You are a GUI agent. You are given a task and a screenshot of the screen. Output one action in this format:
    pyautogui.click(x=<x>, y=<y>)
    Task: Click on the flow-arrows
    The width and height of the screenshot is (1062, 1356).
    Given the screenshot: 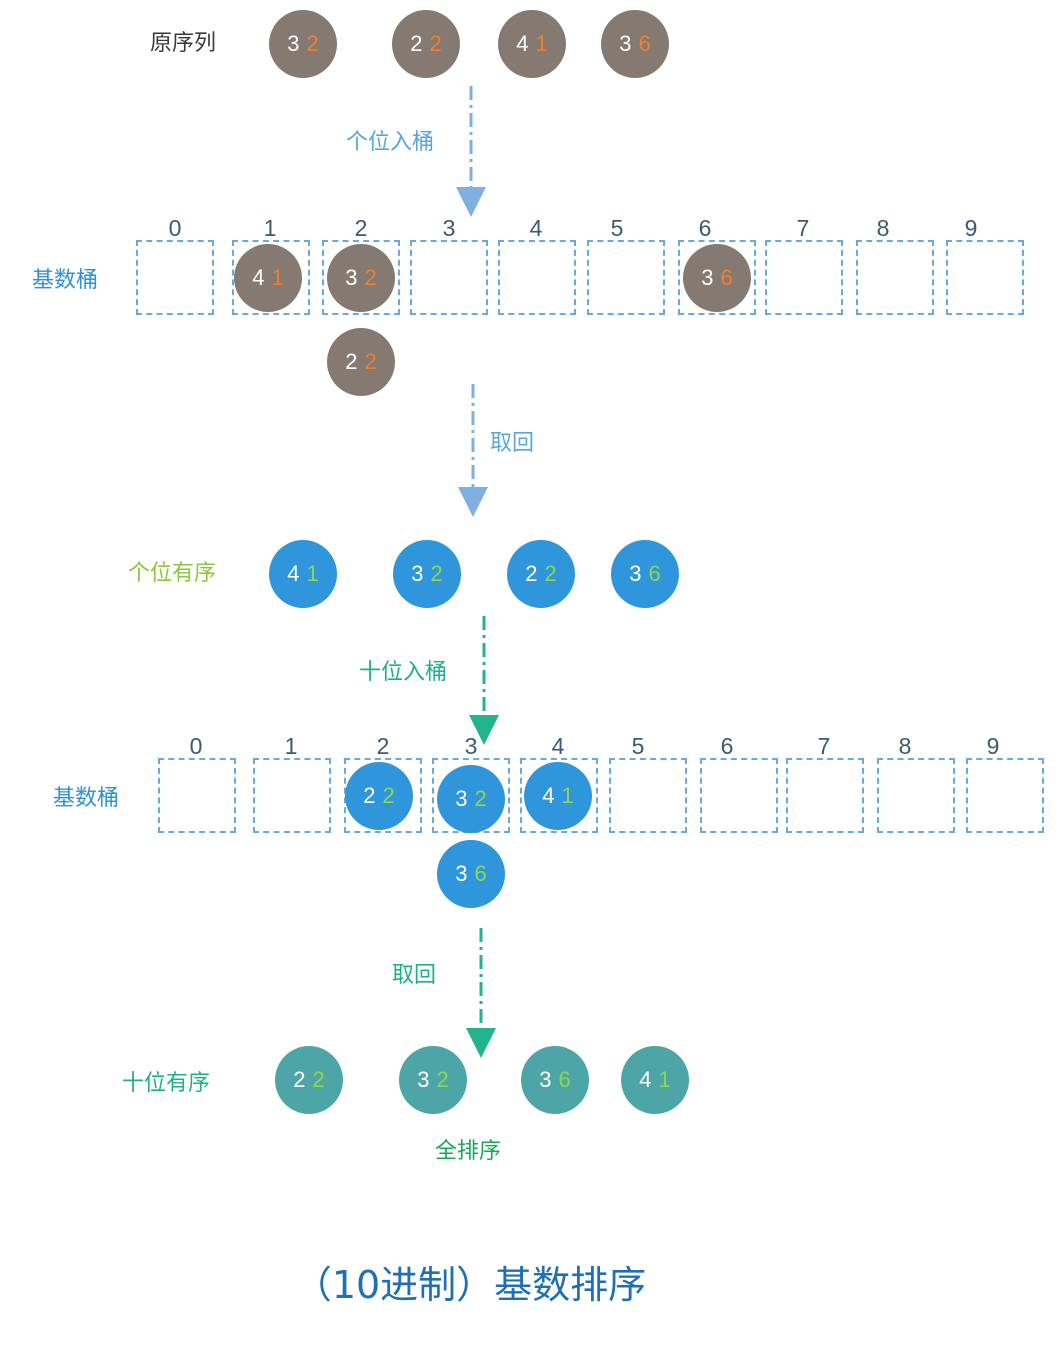 What is the action you would take?
    pyautogui.click(x=477, y=572)
    